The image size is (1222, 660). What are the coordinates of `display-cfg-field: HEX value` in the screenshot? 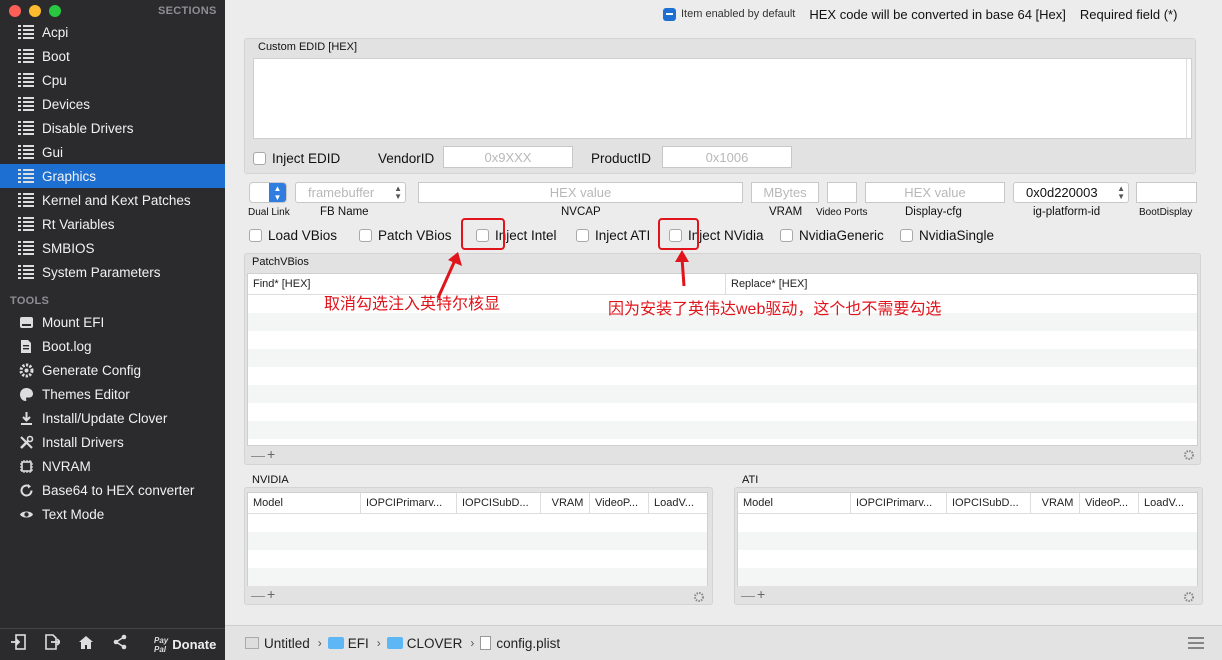 It's located at (935, 192).